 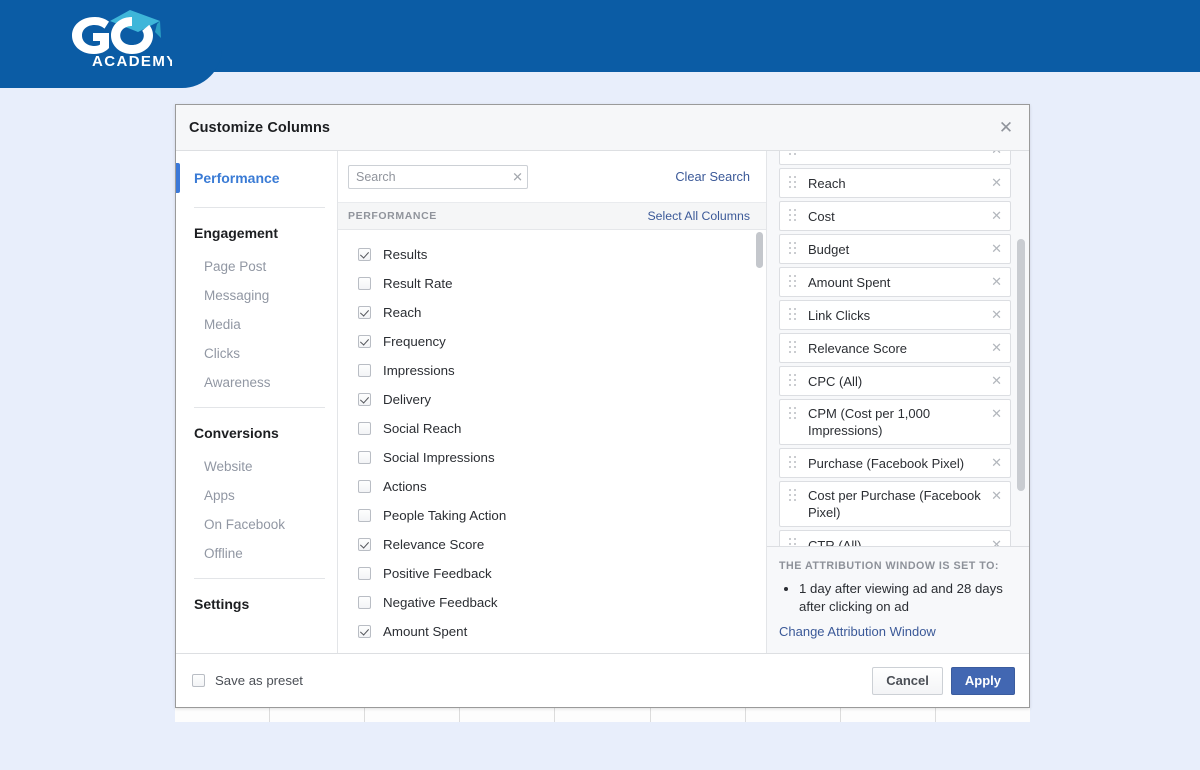 I want to click on sidebar-item-engagement: Engagement, so click(x=256, y=233).